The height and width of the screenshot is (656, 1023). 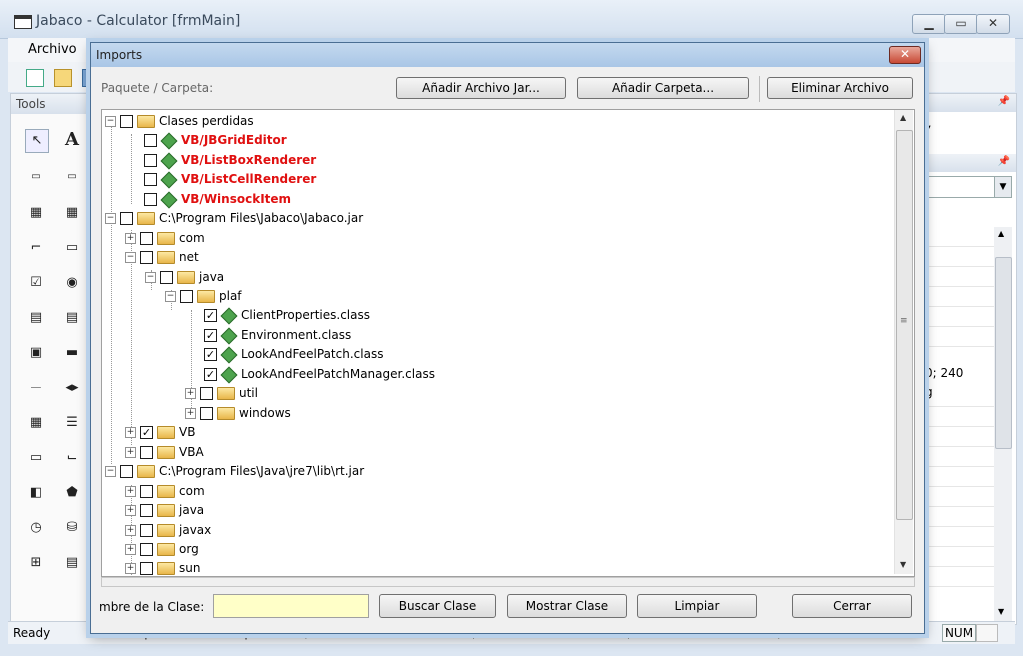 I want to click on clear-button: Limpiar, so click(x=697, y=606).